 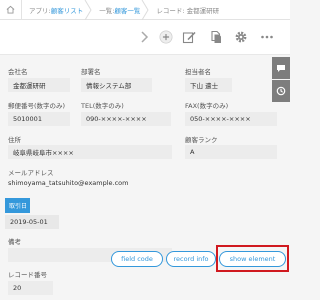 I want to click on address-value: 岐阜県岐阜市××××, so click(x=90, y=152).